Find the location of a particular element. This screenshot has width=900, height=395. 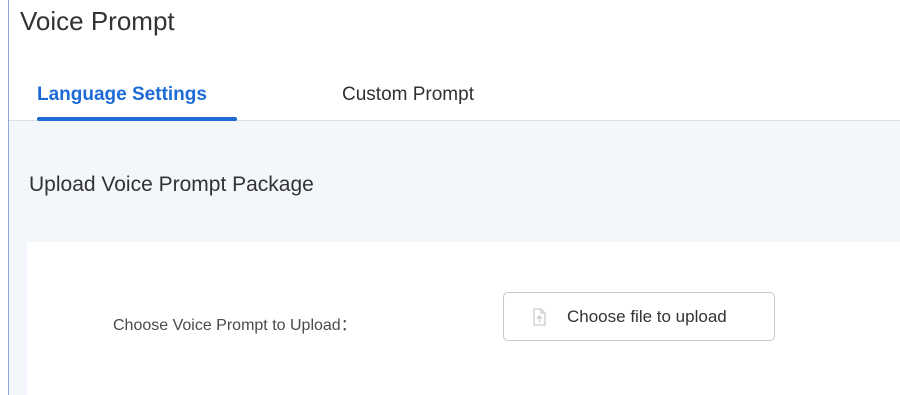

tab-bar: Language Settings Custom Prompt is located at coordinates (454, 95).